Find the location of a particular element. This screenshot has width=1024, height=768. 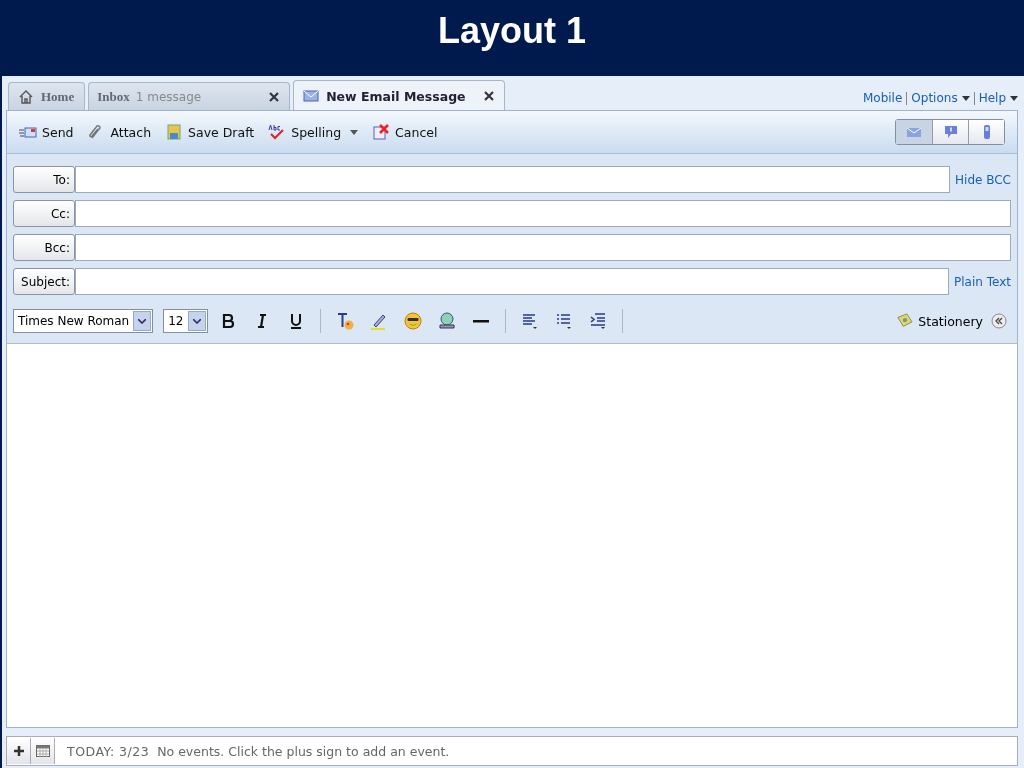

plus-icon is located at coordinates (18, 751).